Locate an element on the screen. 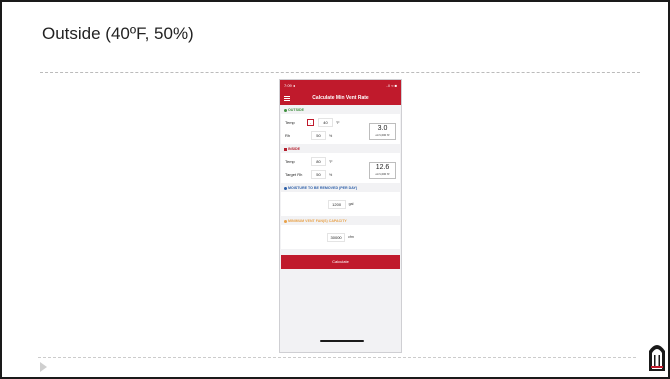 This screenshot has height=379, width=670. outside-rh-field: 50 is located at coordinates (318, 135).